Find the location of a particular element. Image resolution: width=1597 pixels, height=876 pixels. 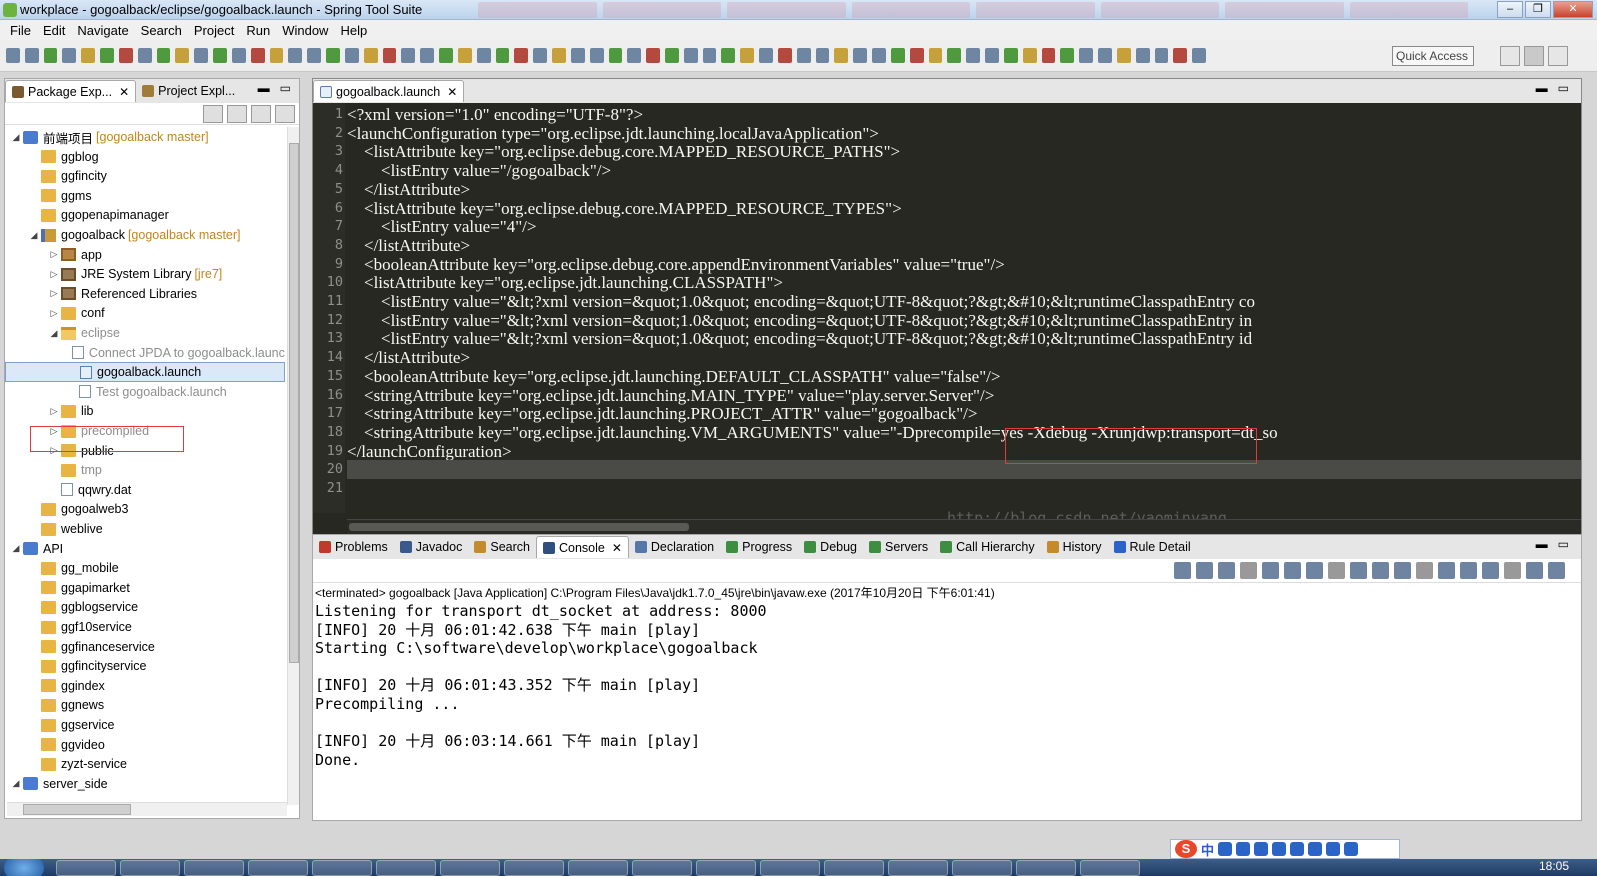

tree-item: ▷ggindex is located at coordinates (145, 686).